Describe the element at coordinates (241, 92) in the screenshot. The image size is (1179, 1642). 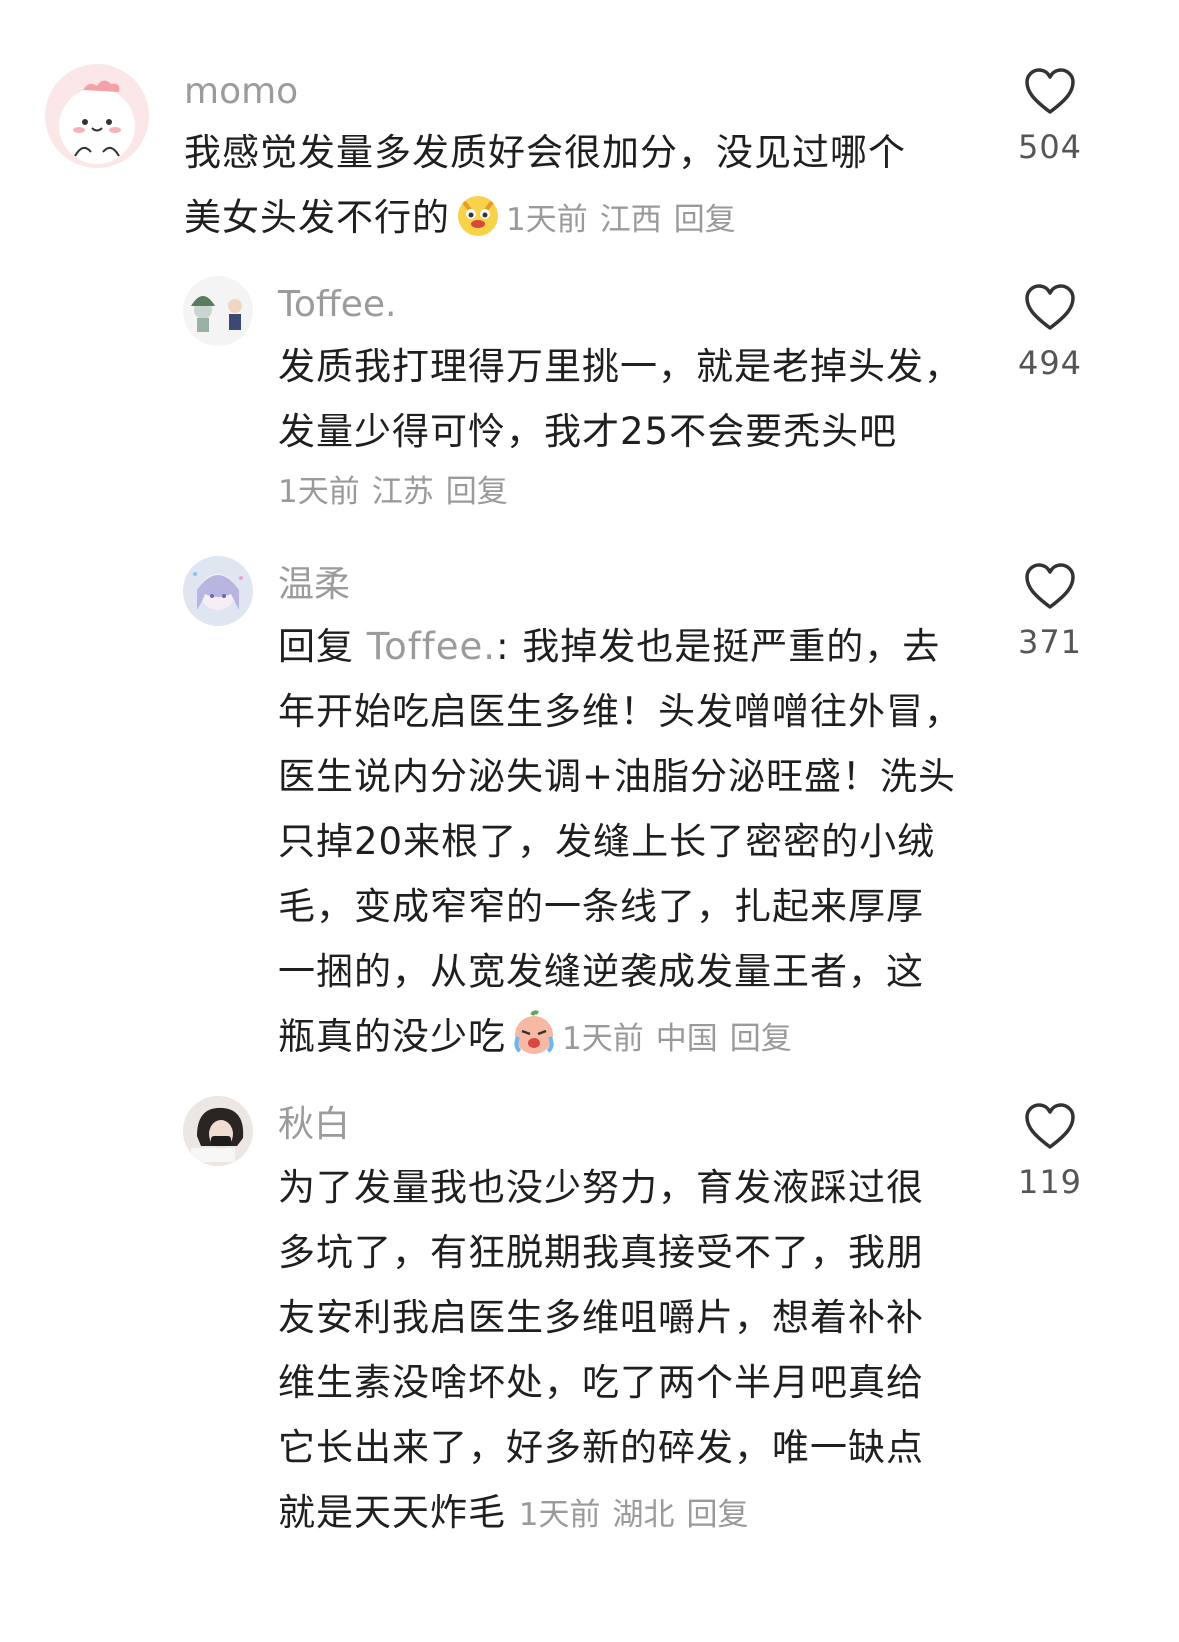
I see `username: momo` at that location.